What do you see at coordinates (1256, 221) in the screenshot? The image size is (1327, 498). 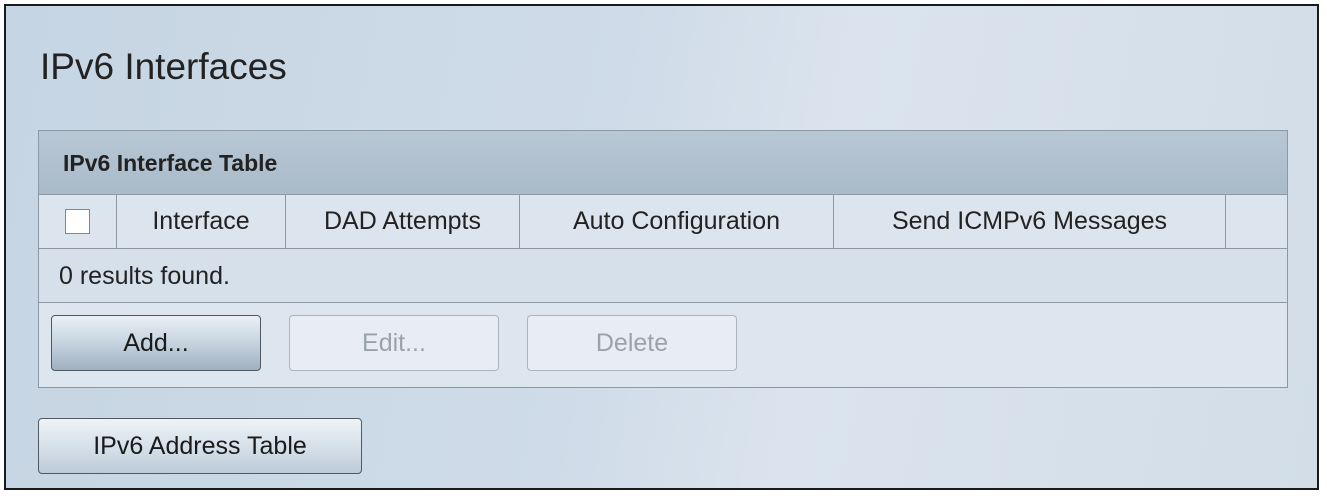 I see `column-header-blank` at bounding box center [1256, 221].